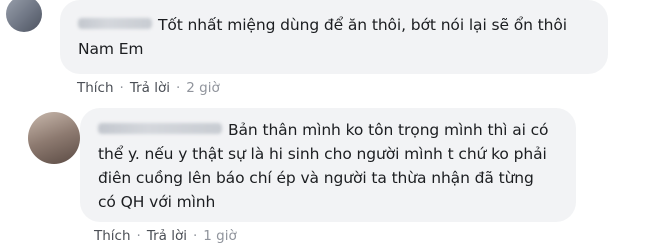  What do you see at coordinates (342, 88) in the screenshot?
I see `comment-actions: Thích · Trả lời · 2 giờ` at bounding box center [342, 88].